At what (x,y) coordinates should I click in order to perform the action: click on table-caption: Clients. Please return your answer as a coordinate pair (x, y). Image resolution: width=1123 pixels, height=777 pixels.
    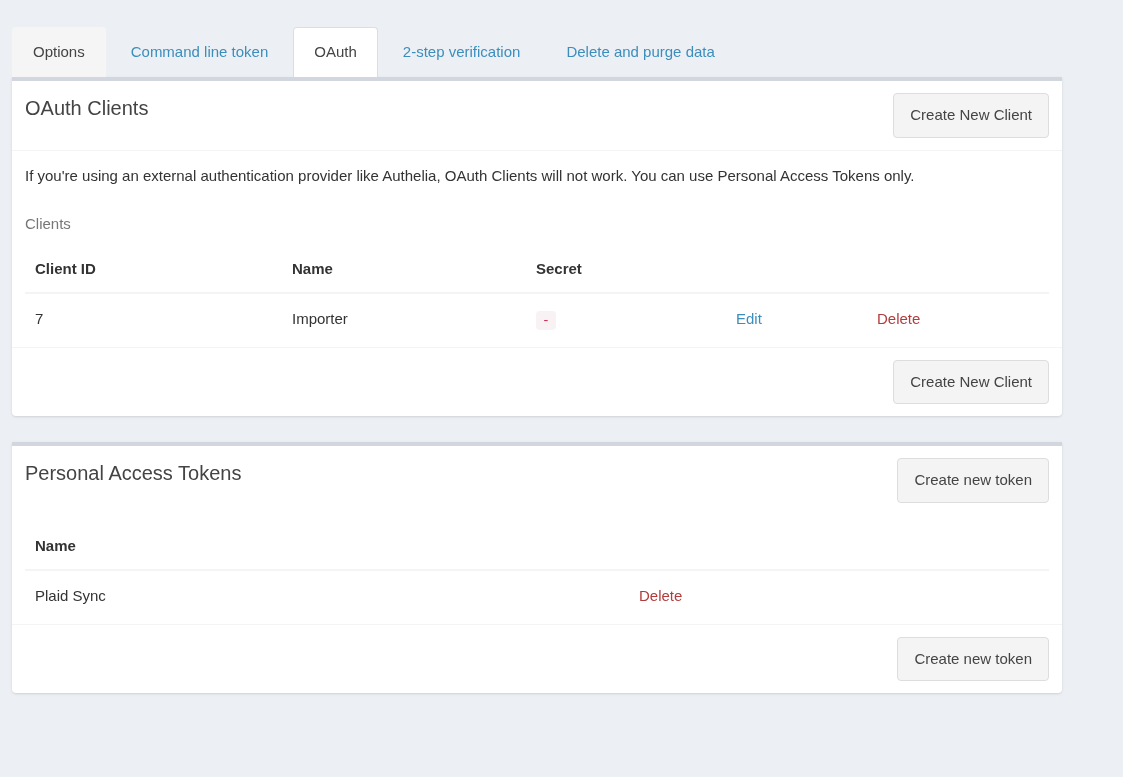
    Looking at the image, I should click on (48, 224).